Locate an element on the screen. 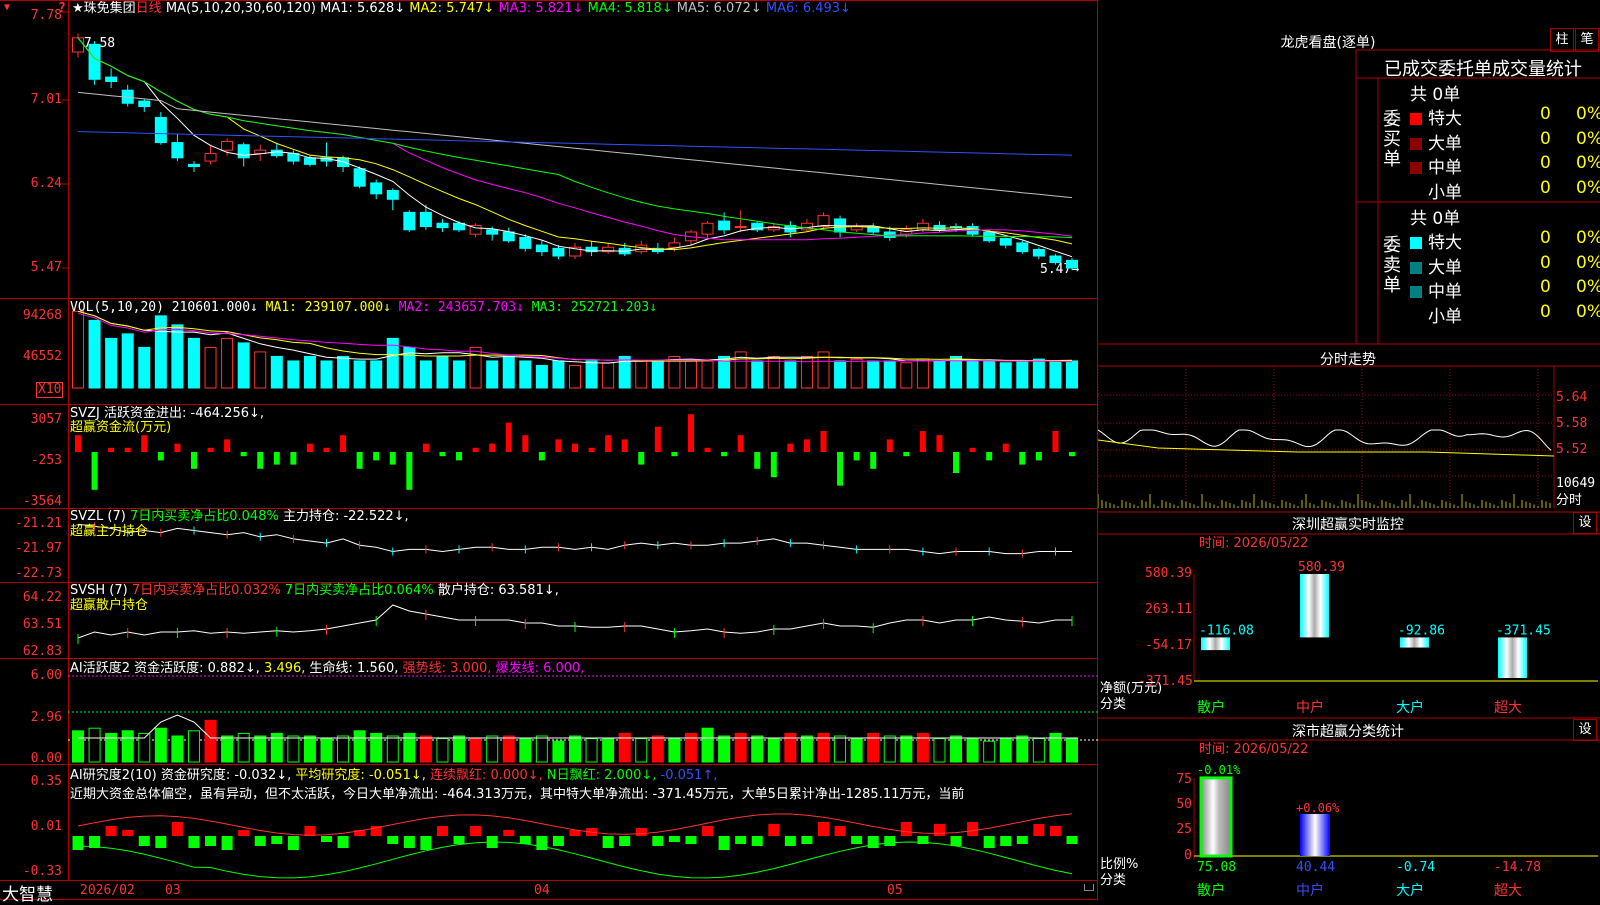  stat-category-label: 大户 is located at coordinates (1410, 890).